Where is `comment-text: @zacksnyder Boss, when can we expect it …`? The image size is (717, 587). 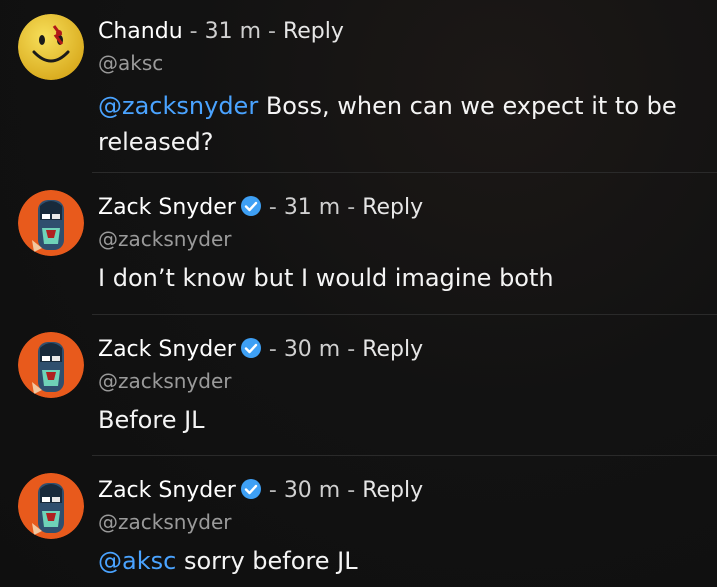 comment-text: @zacksnyder Boss, when can we expect it … is located at coordinates (398, 124).